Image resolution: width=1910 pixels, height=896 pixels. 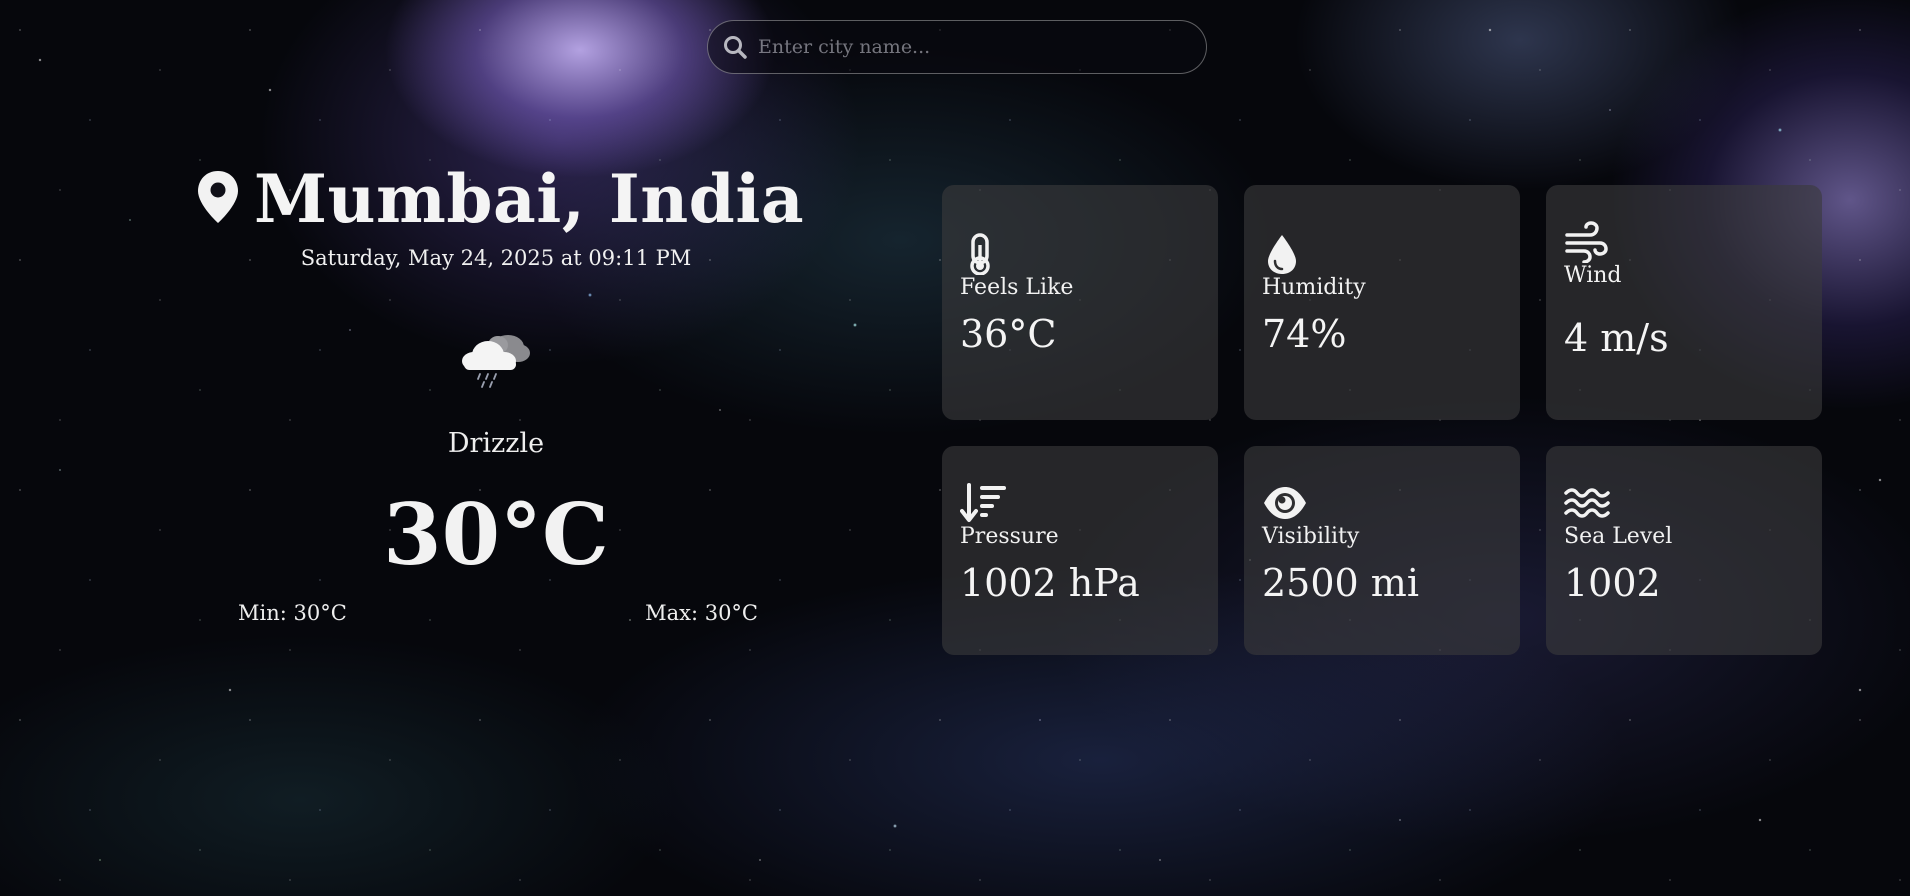 What do you see at coordinates (1593, 275) in the screenshot?
I see `wind-label: Wind` at bounding box center [1593, 275].